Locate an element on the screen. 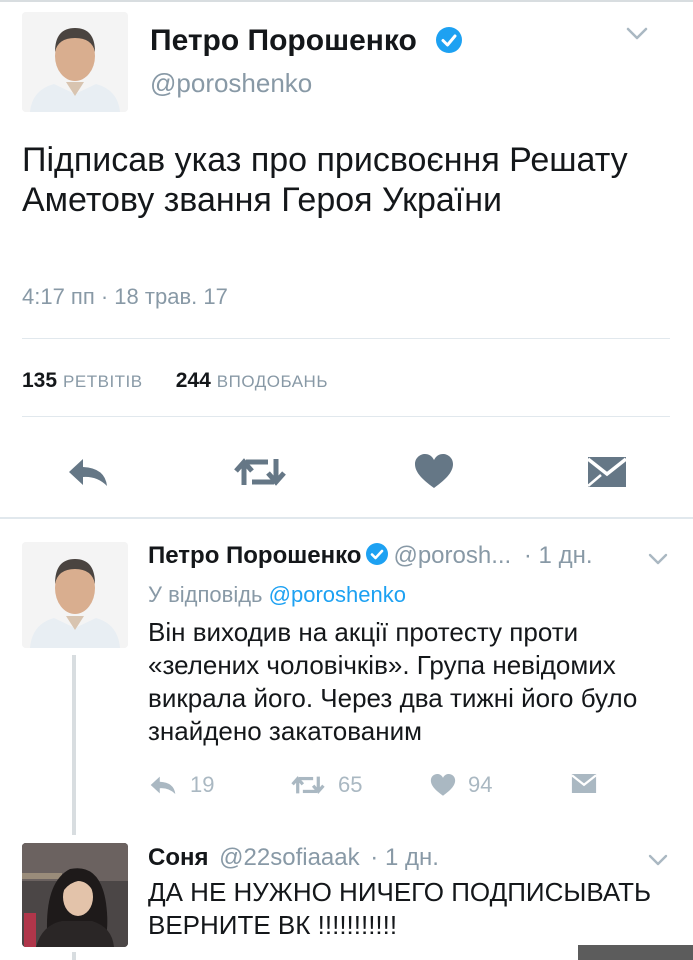 The height and width of the screenshot is (960, 693). reply-button is located at coordinates (88, 472).